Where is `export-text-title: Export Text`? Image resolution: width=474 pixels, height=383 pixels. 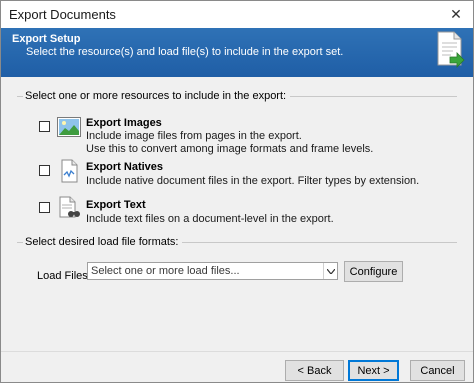
export-text-title: Export Text is located at coordinates (116, 205).